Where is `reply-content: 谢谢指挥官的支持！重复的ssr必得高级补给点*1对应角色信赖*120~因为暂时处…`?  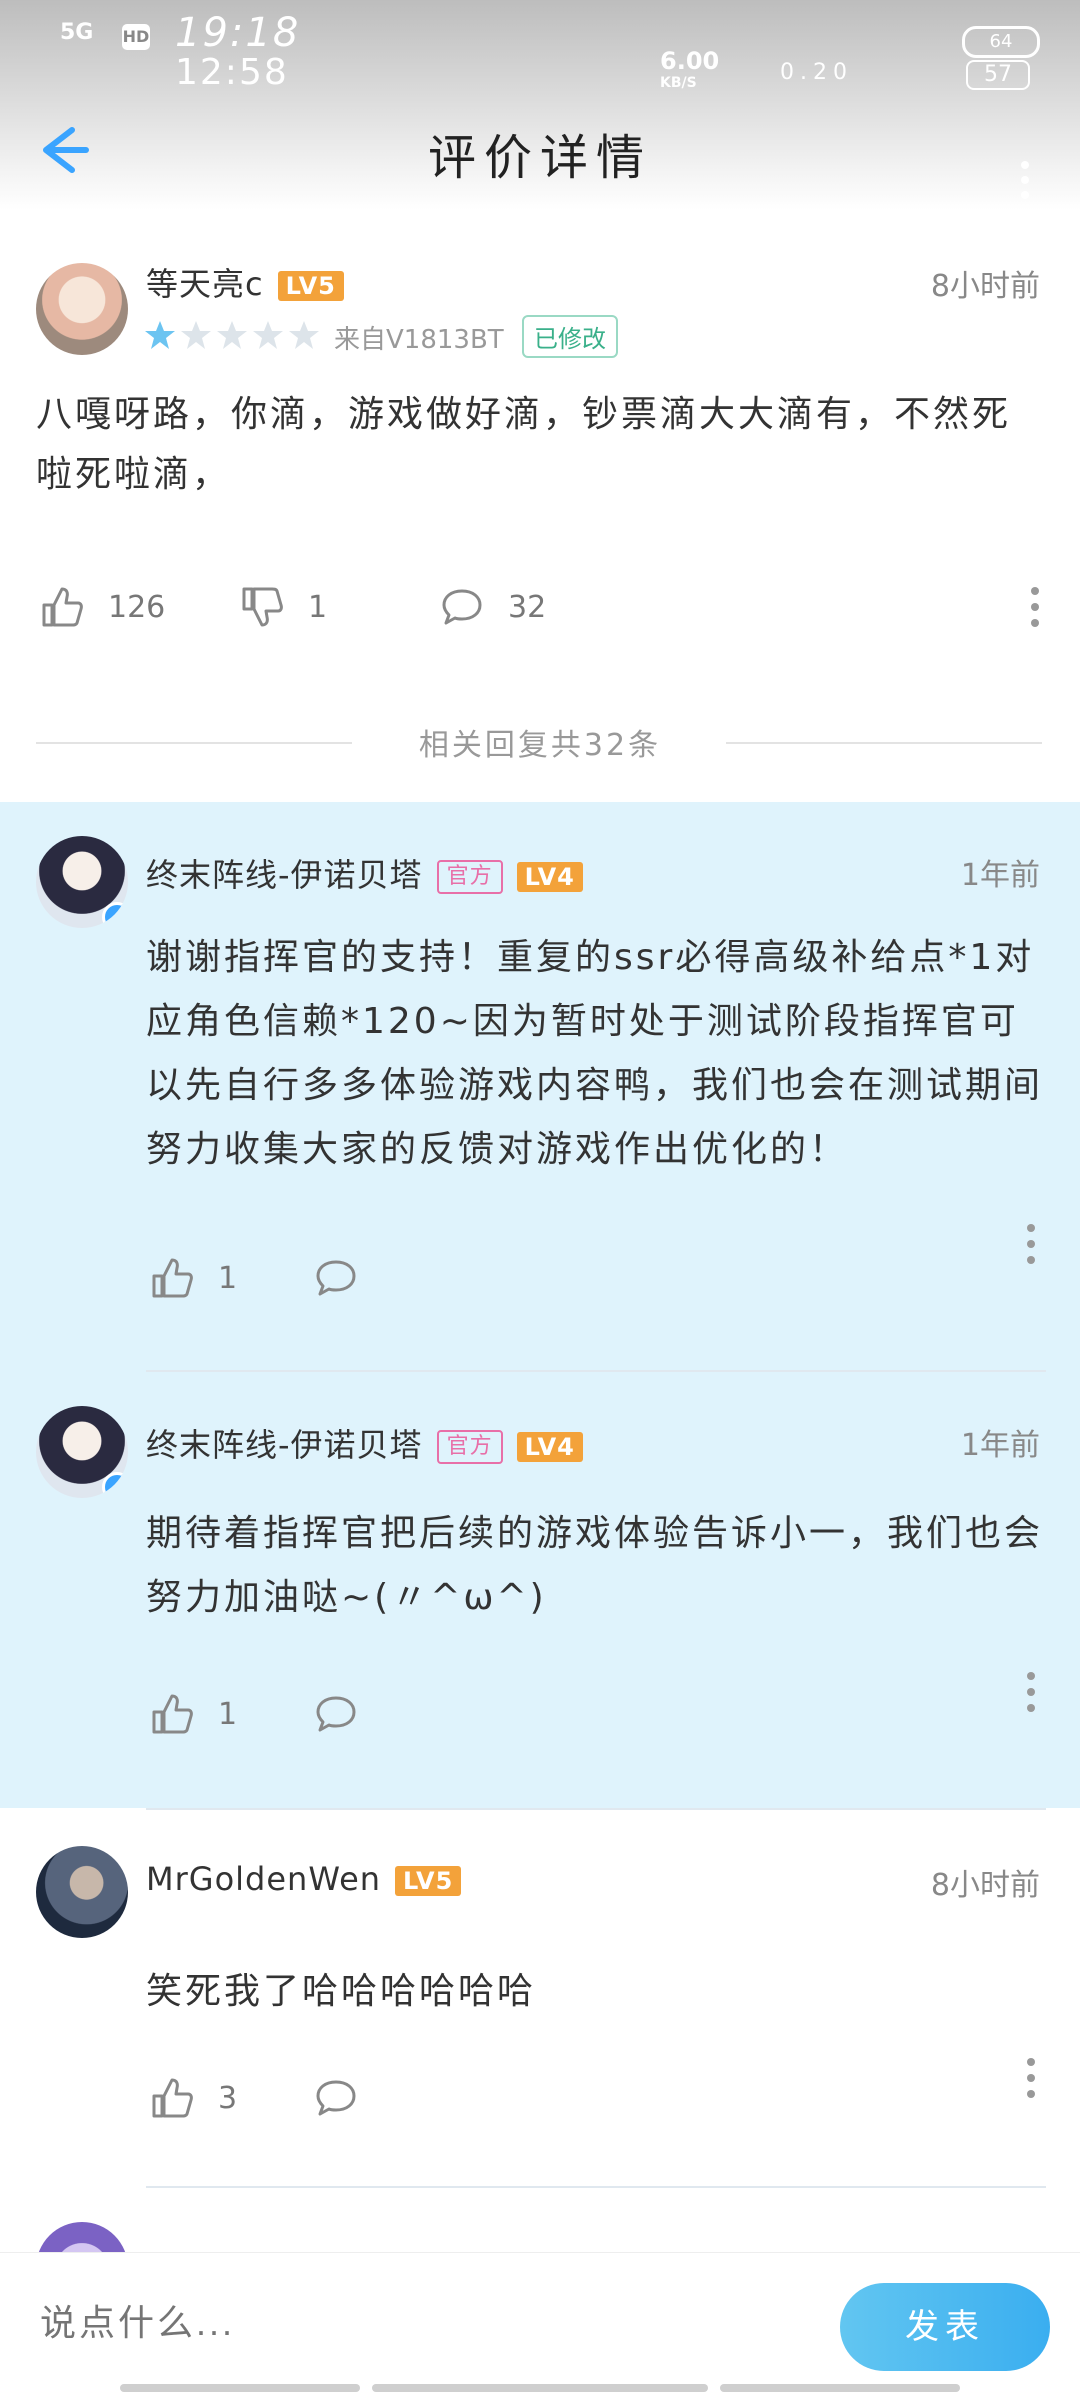
reply-content: 谢谢指挥官的支持！重复的ssr必得高级补给点*1对应角色信赖*120~因为暂时处… is located at coordinates (595, 1053).